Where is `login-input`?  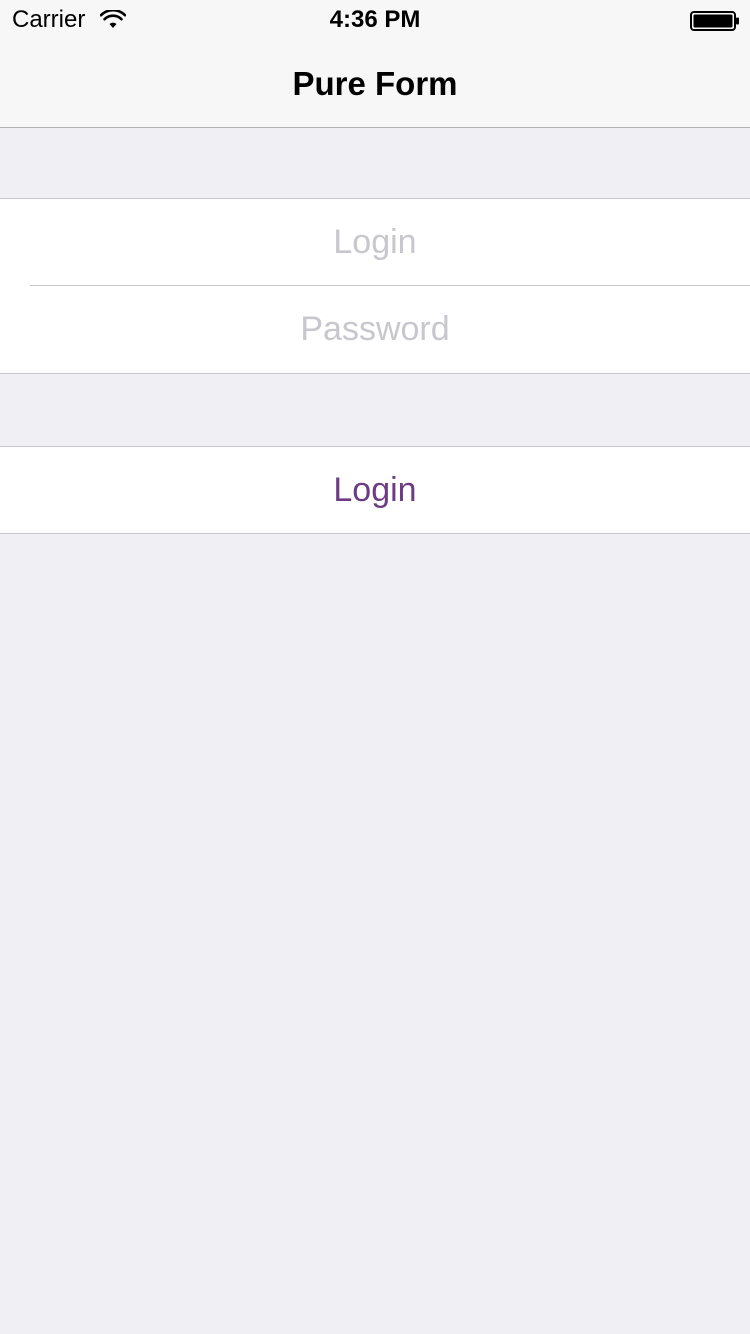 login-input is located at coordinates (375, 242).